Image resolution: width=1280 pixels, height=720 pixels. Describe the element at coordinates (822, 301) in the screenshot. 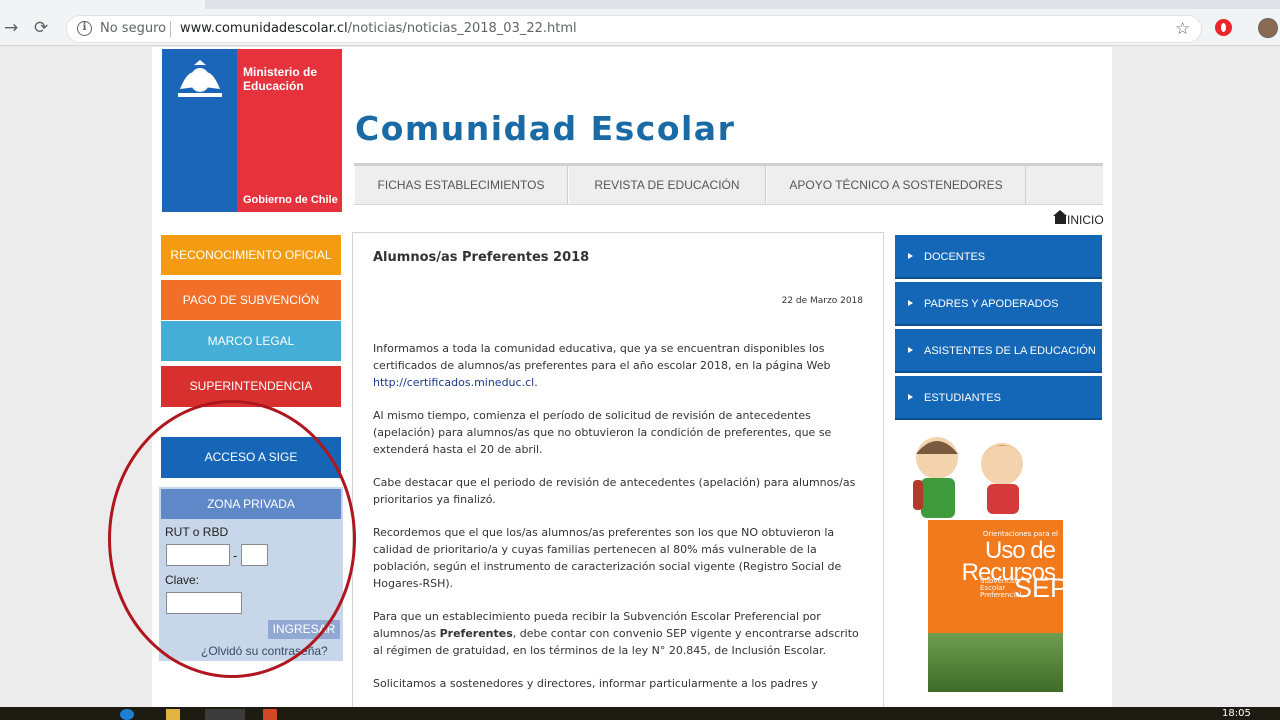

I see `article-date: 22 de Marzo 2018` at that location.